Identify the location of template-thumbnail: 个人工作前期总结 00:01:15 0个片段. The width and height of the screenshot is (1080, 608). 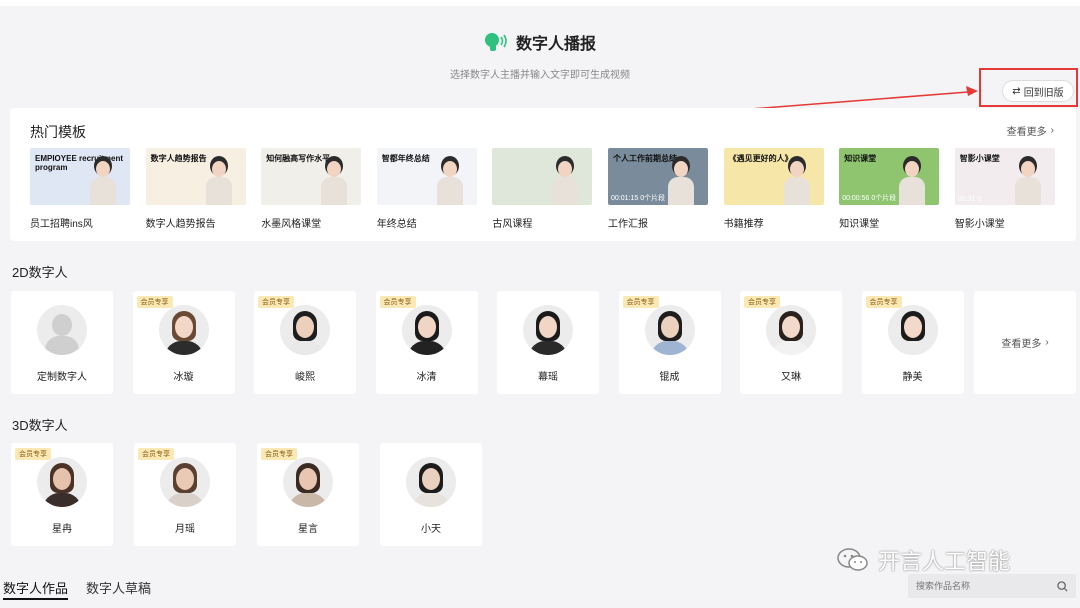
(658, 176).